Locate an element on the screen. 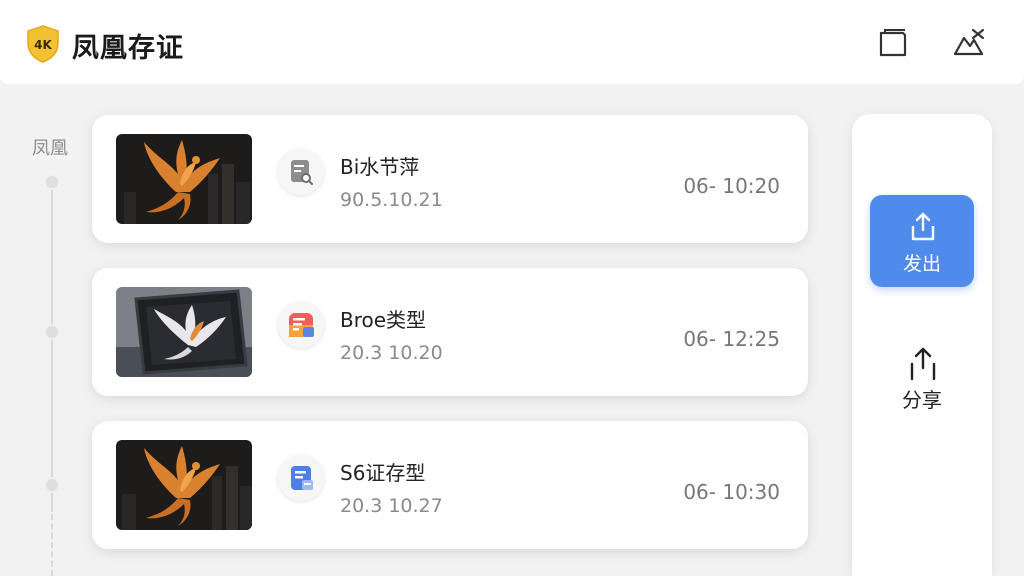 Image resolution: width=1024 pixels, height=576 pixels. record-title: S6证存型 is located at coordinates (383, 473).